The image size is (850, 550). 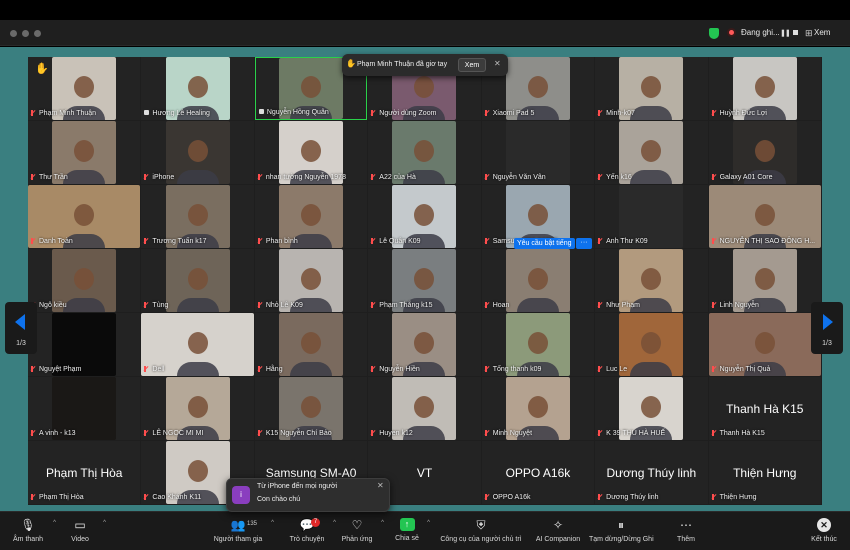 I want to click on participant-tile: Trương Tuấn k17, so click(x=197, y=216).